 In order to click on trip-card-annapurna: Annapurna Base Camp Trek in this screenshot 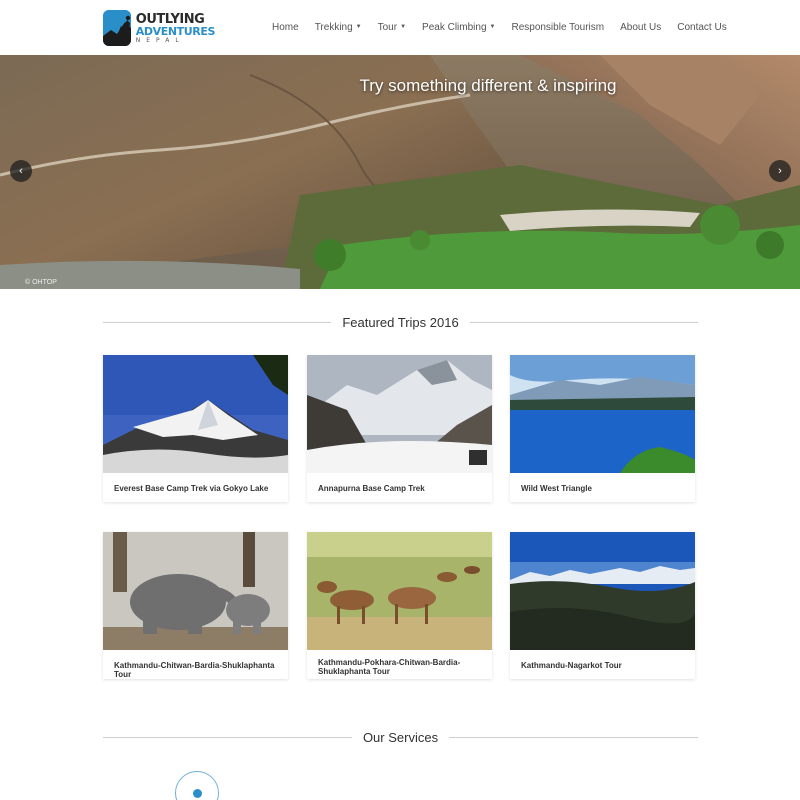, I will do `click(399, 428)`.